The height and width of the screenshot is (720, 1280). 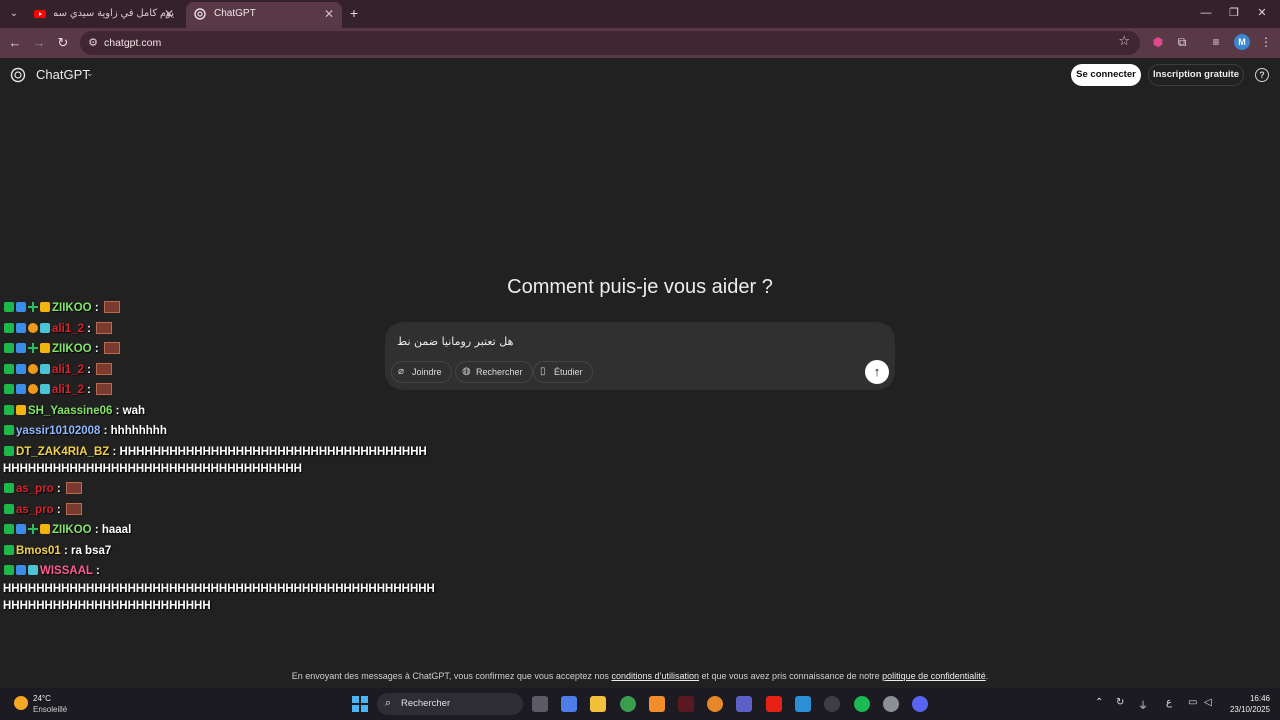 I want to click on plus-badge-icon, so click(x=33, y=307).